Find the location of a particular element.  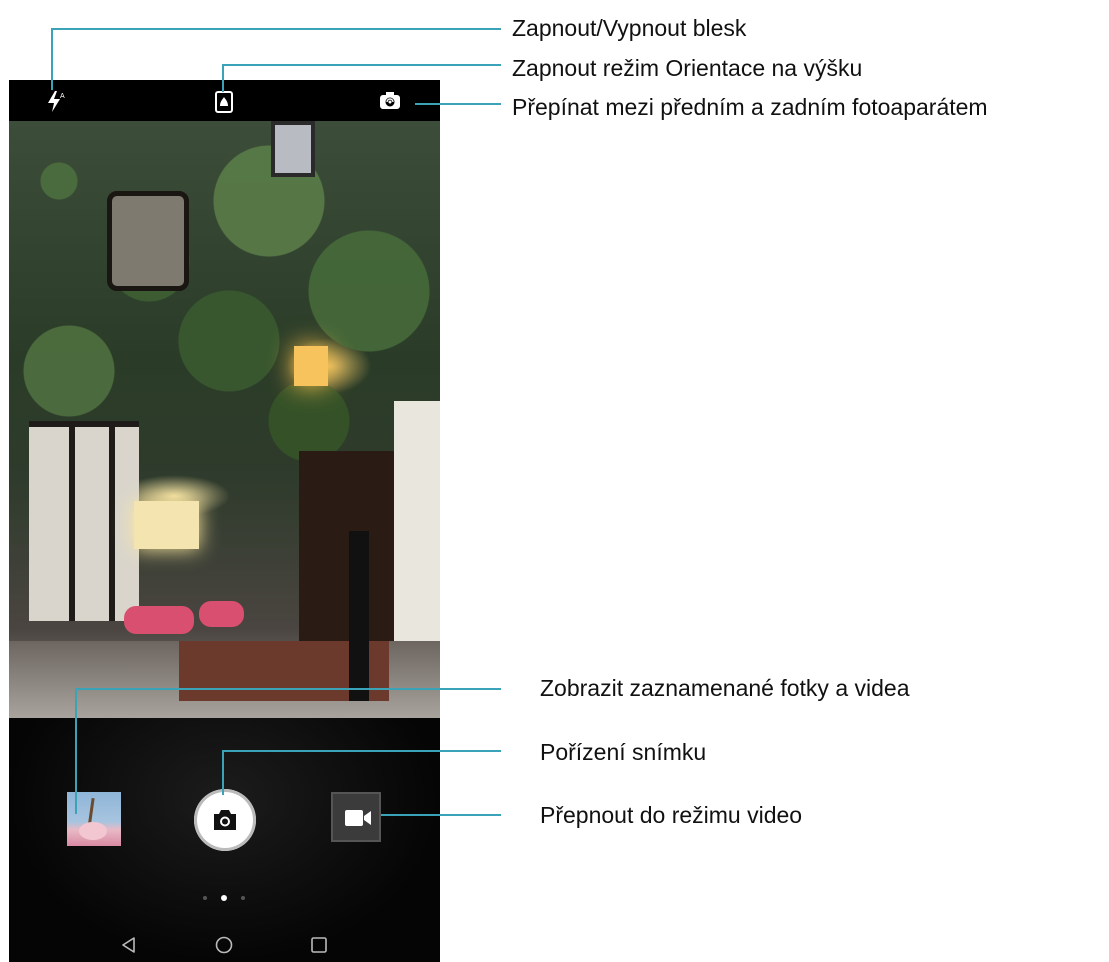

mode-pager is located at coordinates (224, 899).